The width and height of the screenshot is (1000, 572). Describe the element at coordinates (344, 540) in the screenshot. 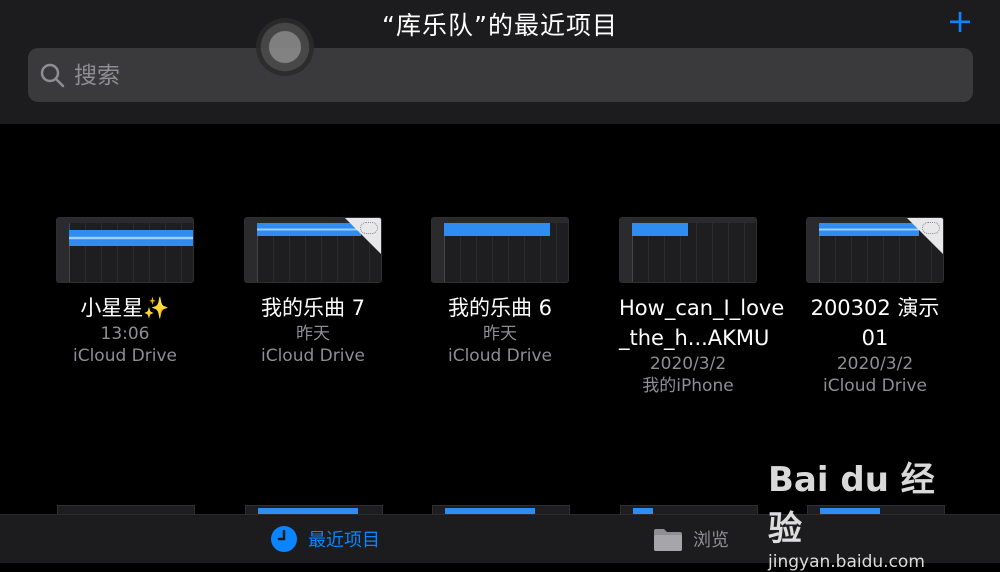

I see `tab-recent-label: 最近项目` at that location.